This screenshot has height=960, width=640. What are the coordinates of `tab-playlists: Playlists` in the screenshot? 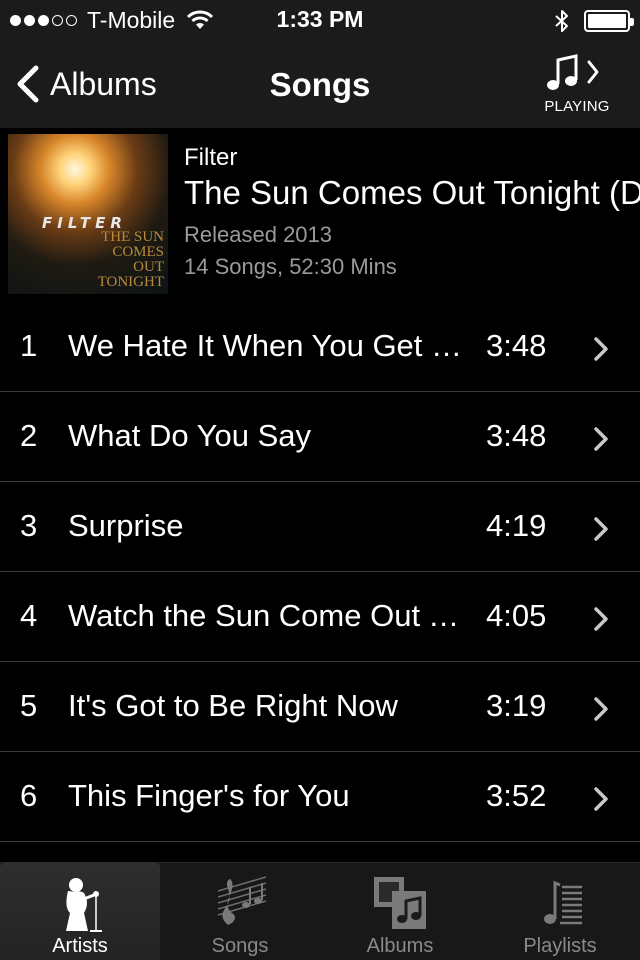 It's located at (560, 911).